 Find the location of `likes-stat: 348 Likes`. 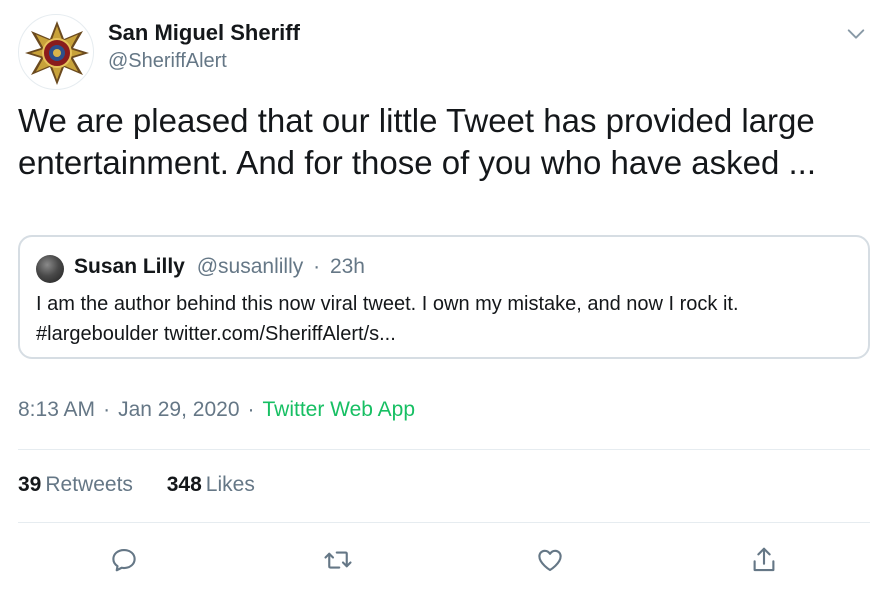

likes-stat: 348 Likes is located at coordinates (211, 485).